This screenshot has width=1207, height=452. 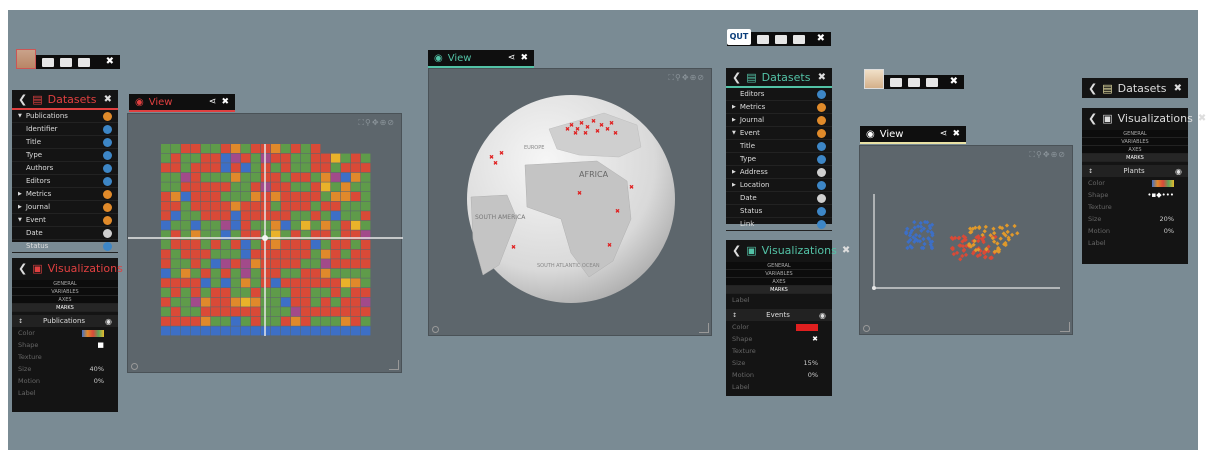 What do you see at coordinates (65, 321) in the screenshot?
I see `marks-layer-header: ↕ Publications ◉` at bounding box center [65, 321].